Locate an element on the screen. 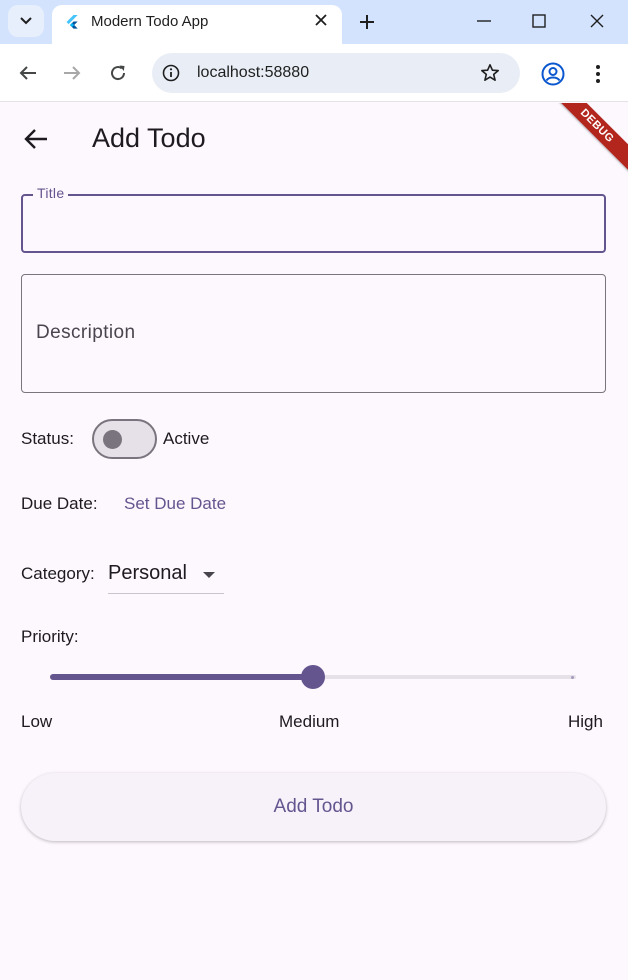  bookmark-star-icon is located at coordinates (490, 73).